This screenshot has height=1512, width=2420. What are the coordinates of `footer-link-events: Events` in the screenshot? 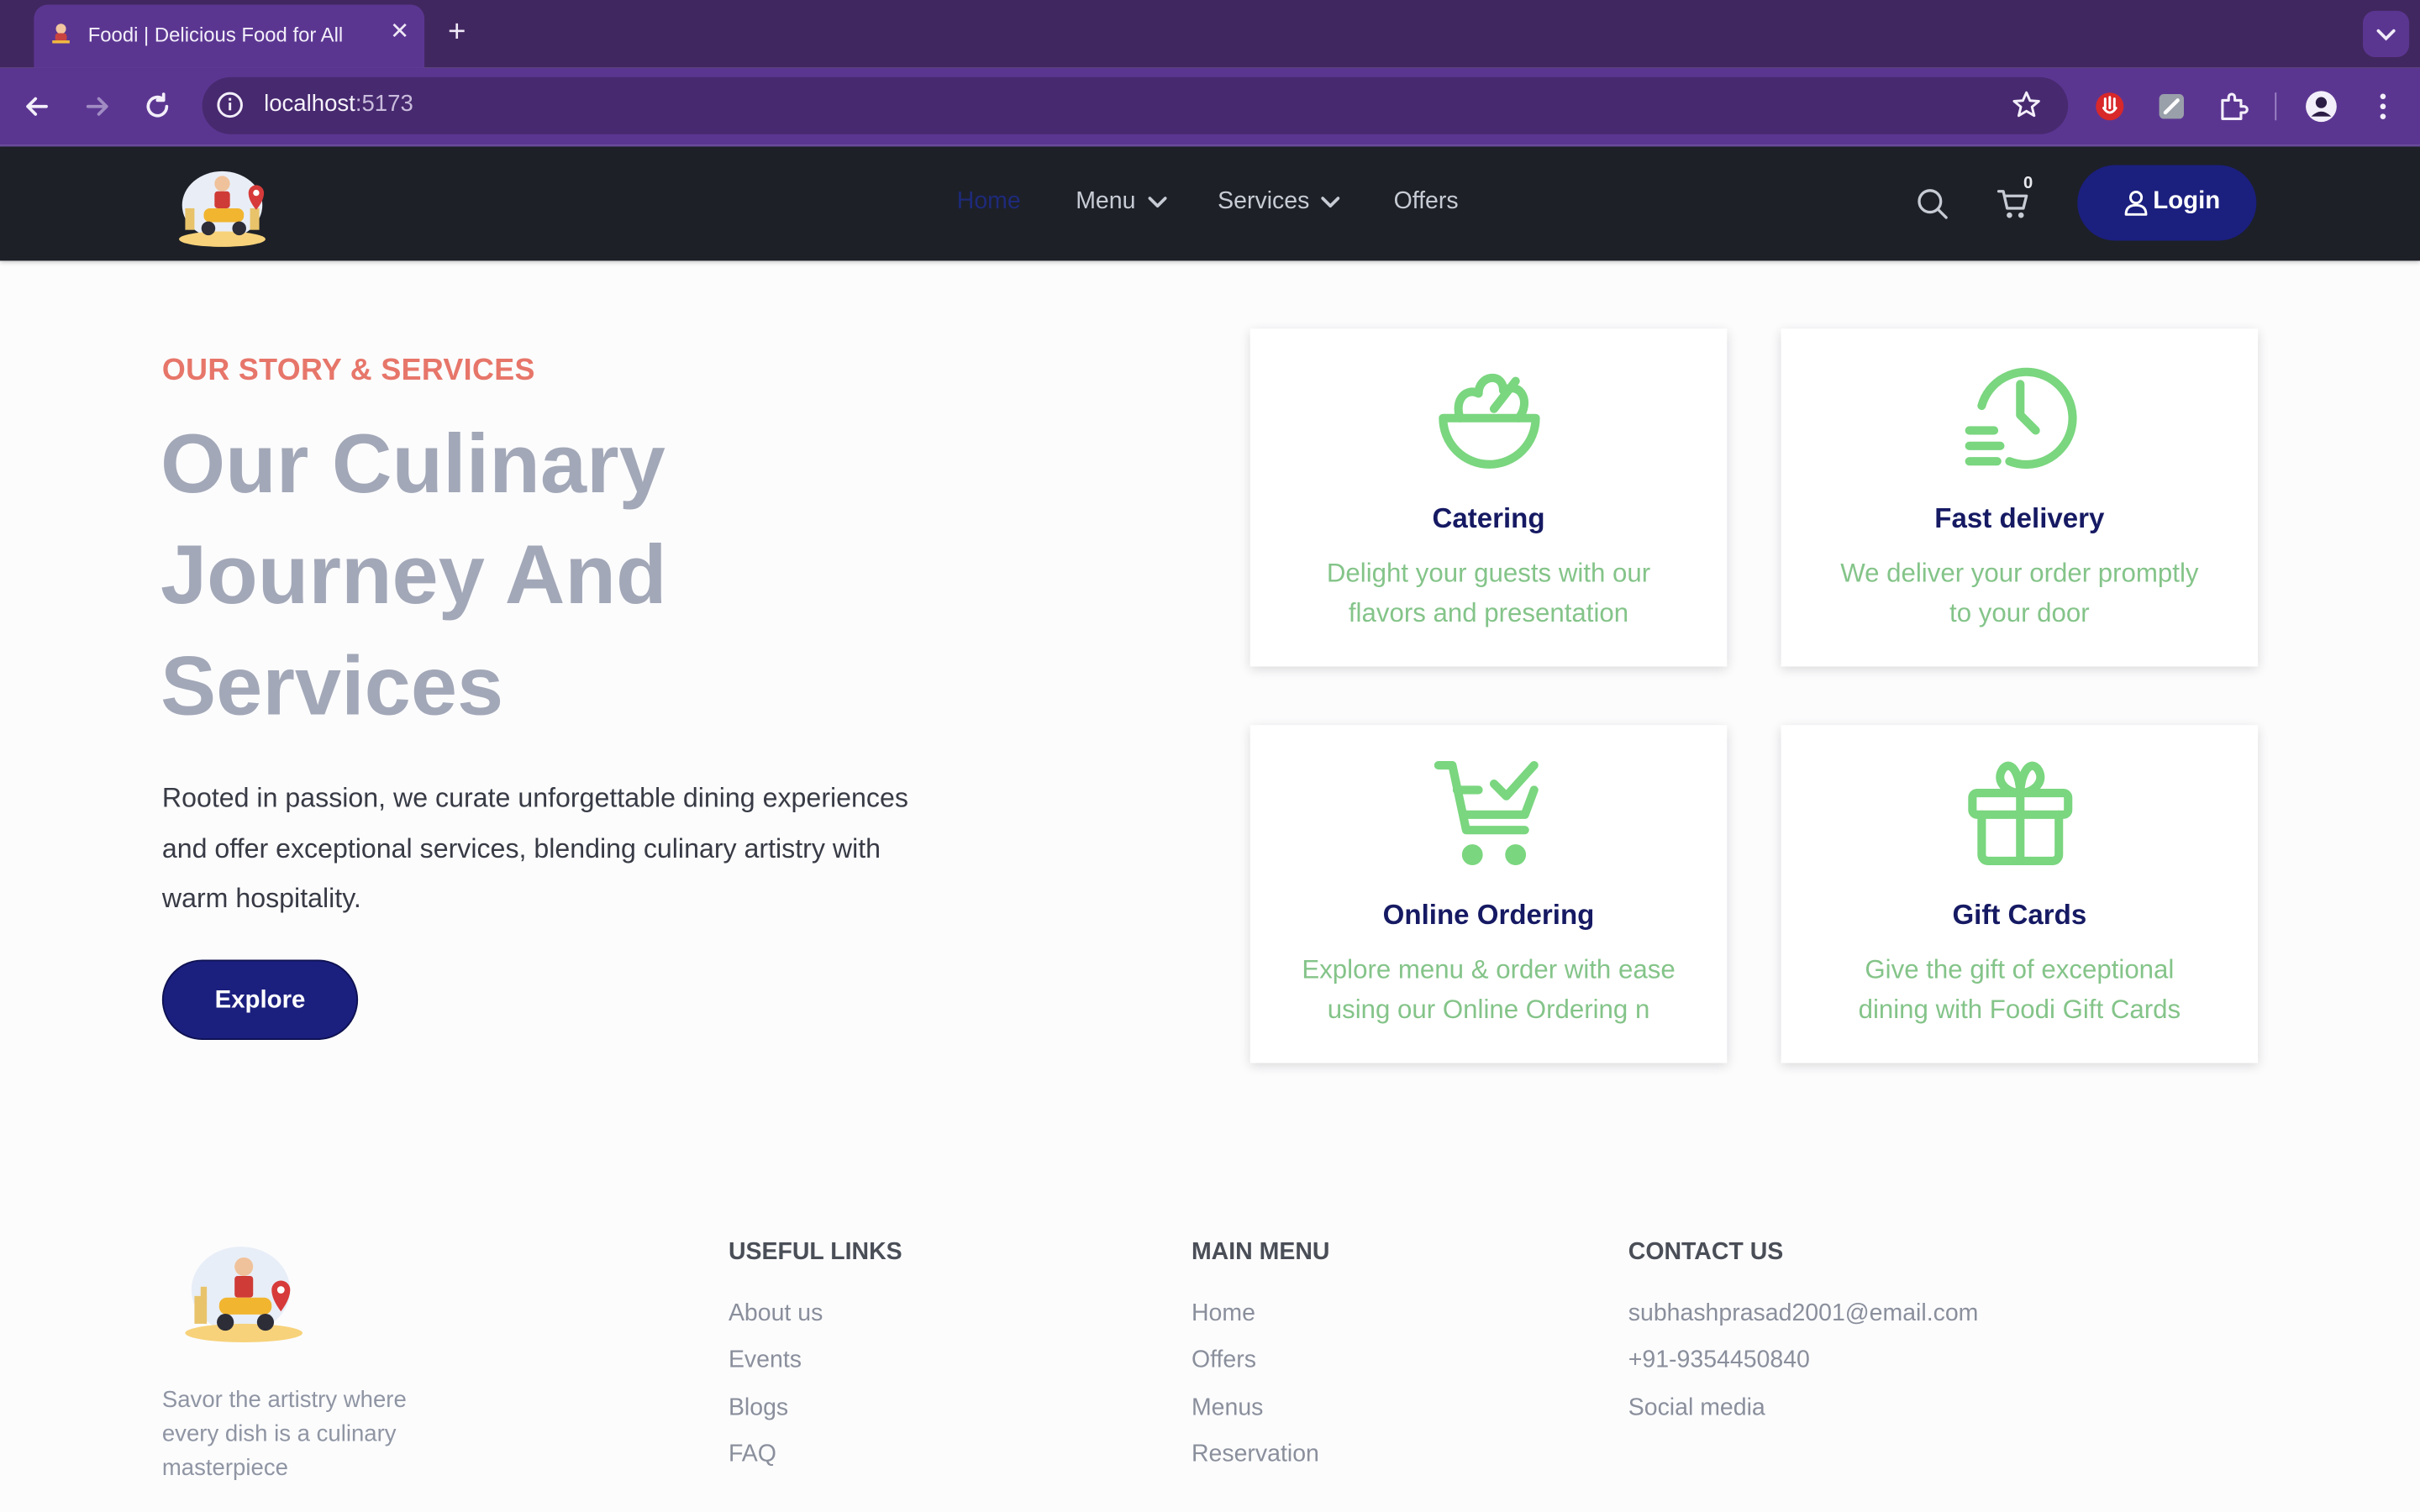 It's located at (765, 1360).